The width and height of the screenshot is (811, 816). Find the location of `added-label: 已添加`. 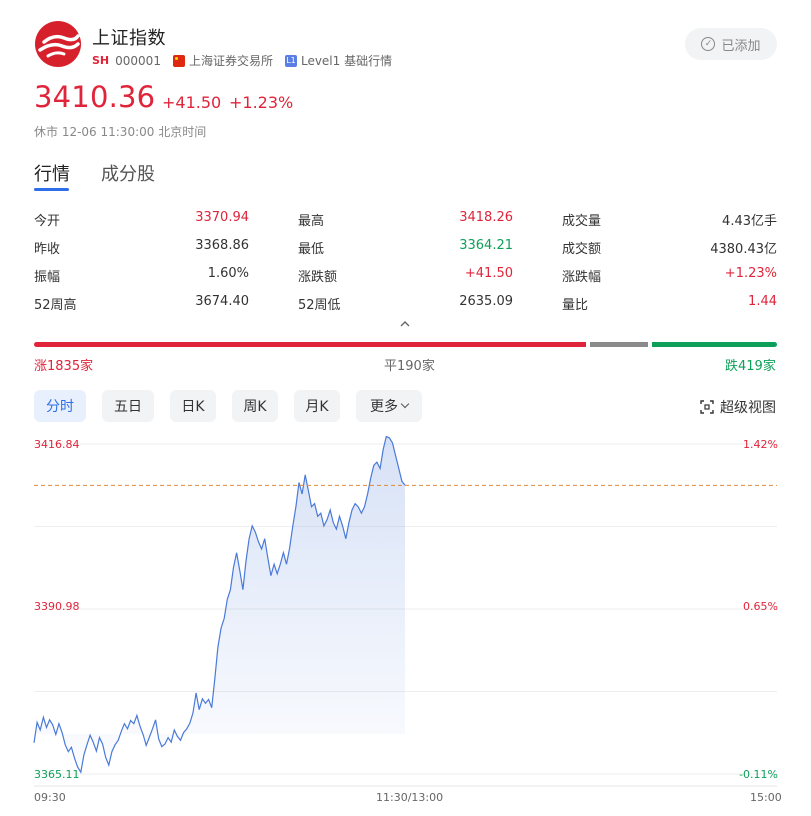

added-label: 已添加 is located at coordinates (741, 46).